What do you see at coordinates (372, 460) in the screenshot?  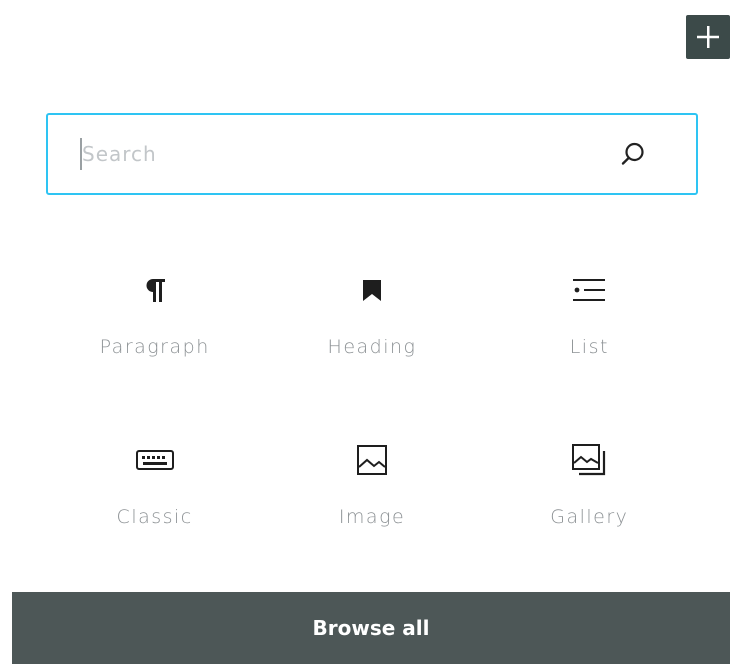 I see `image-icon` at bounding box center [372, 460].